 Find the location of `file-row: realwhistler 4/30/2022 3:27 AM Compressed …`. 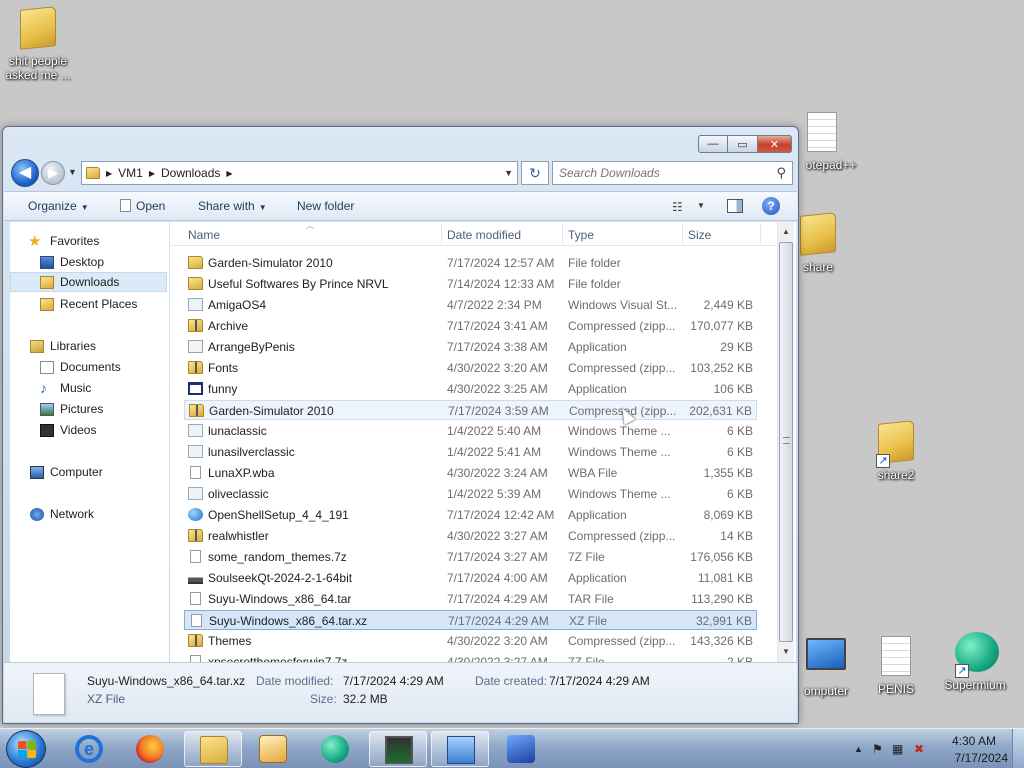

file-row: realwhistler 4/30/2022 3:27 AM Compressed … is located at coordinates (470, 536).